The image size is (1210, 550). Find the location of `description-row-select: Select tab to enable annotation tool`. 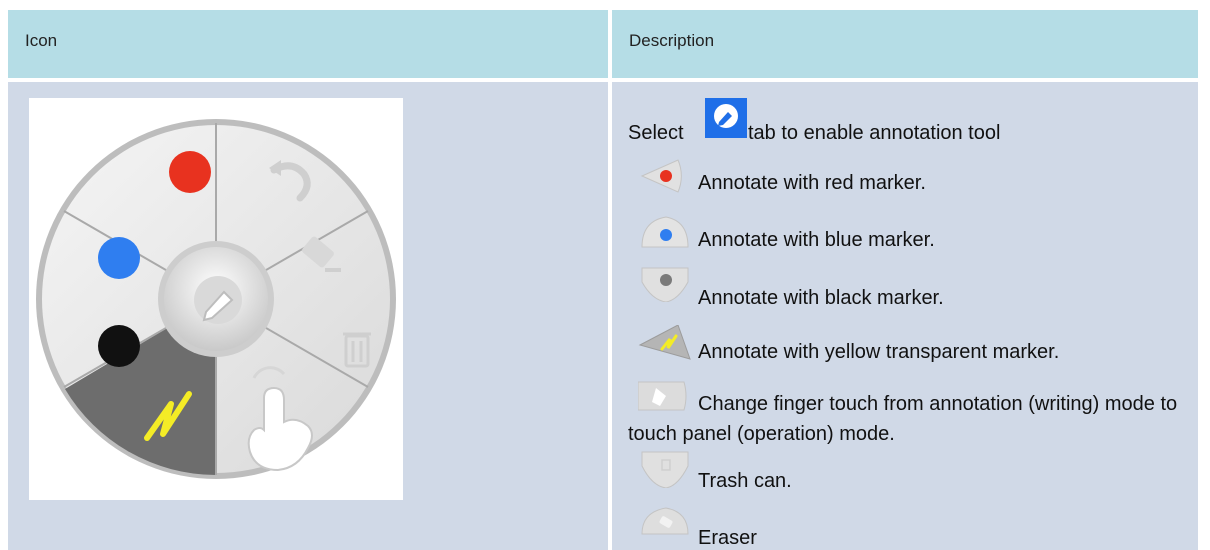

description-row-select: Select tab to enable annotation tool is located at coordinates (905, 121).